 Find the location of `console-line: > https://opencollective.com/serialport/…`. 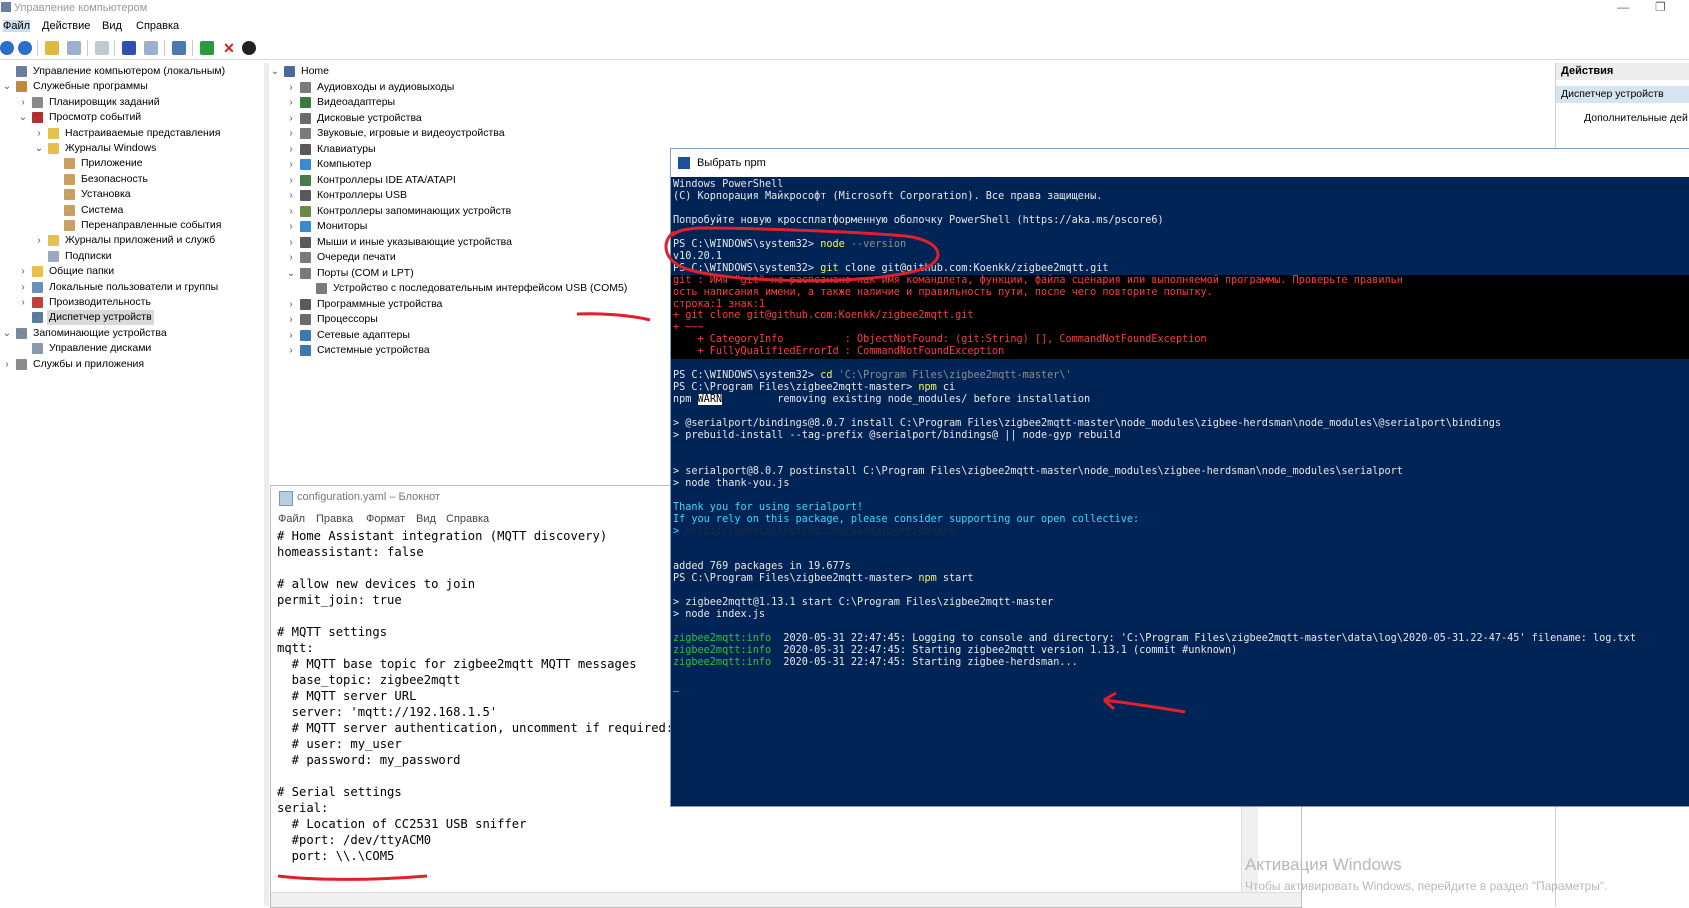

console-line: > https://opencollective.com/serialport/… is located at coordinates (814, 532).